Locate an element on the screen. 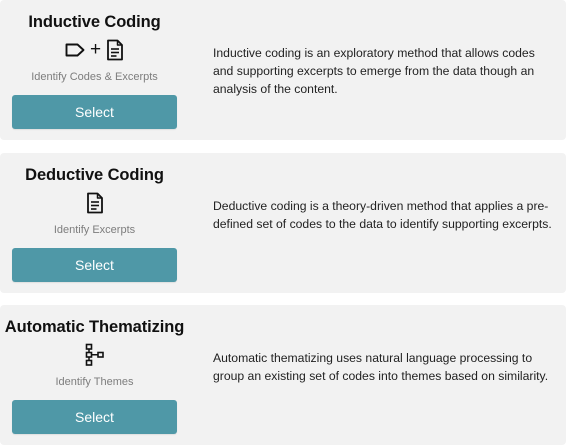 The image size is (568, 446). tag-icon is located at coordinates (75, 50).